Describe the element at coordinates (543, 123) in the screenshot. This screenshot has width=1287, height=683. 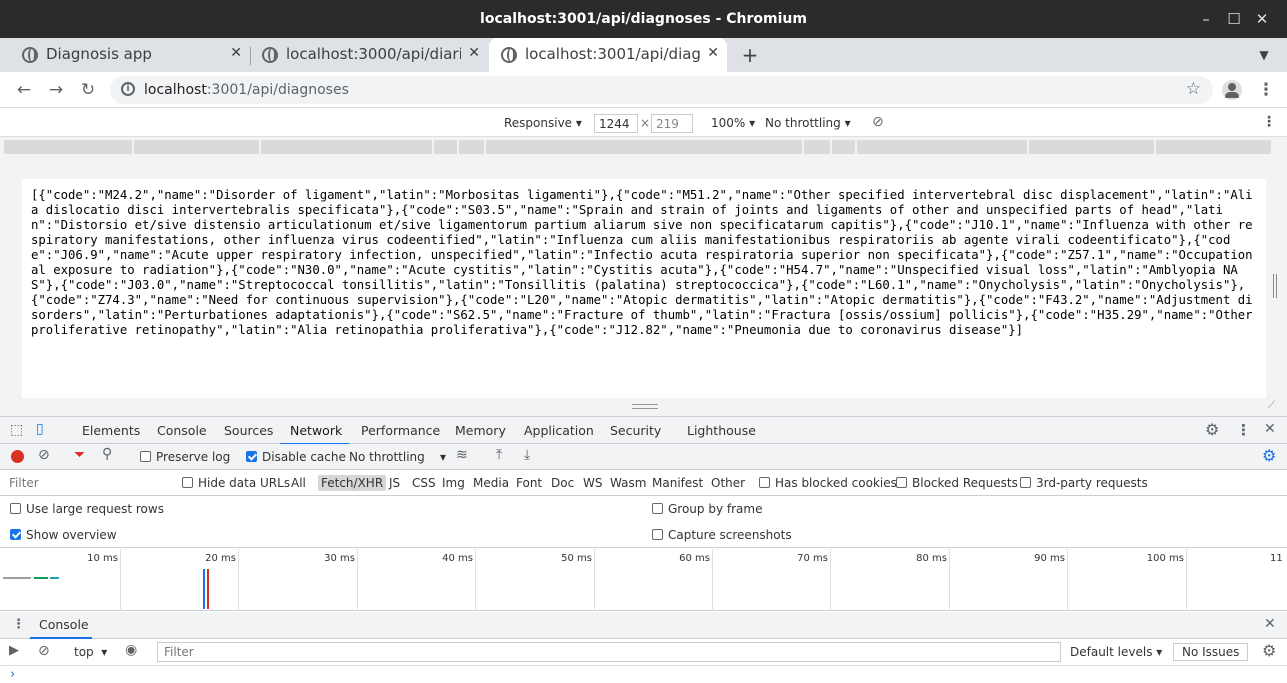
I see `device-mode-select: Responsive ▾` at that location.